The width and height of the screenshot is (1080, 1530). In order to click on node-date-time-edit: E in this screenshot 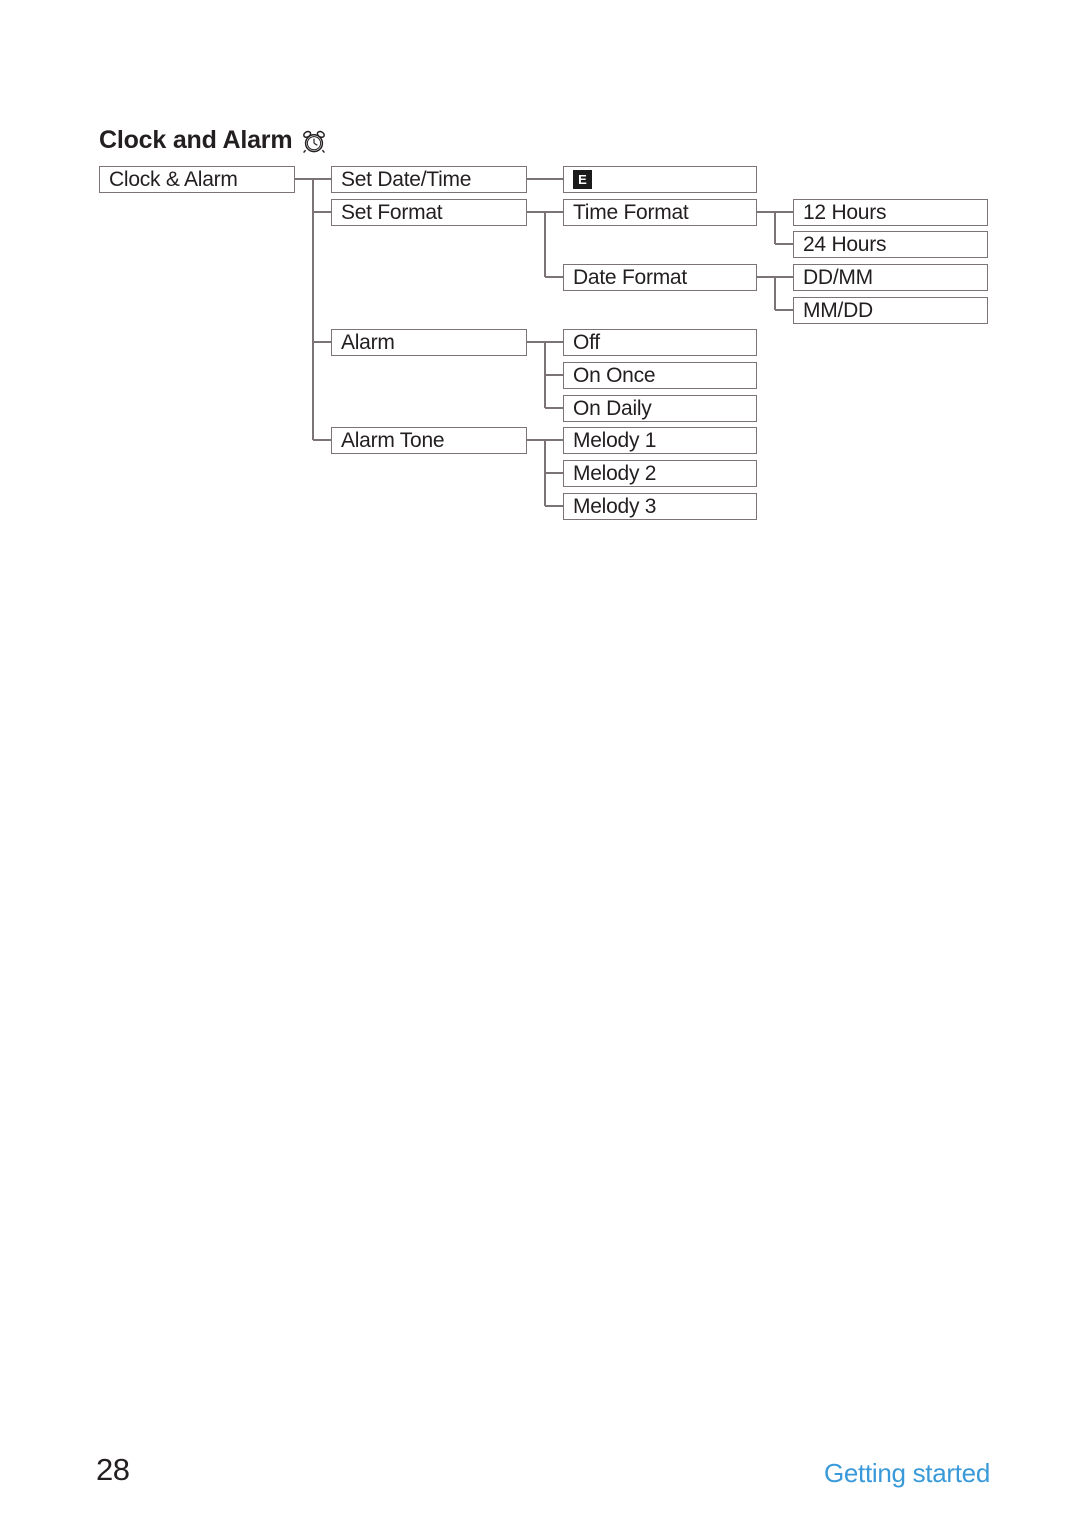, I will do `click(660, 179)`.